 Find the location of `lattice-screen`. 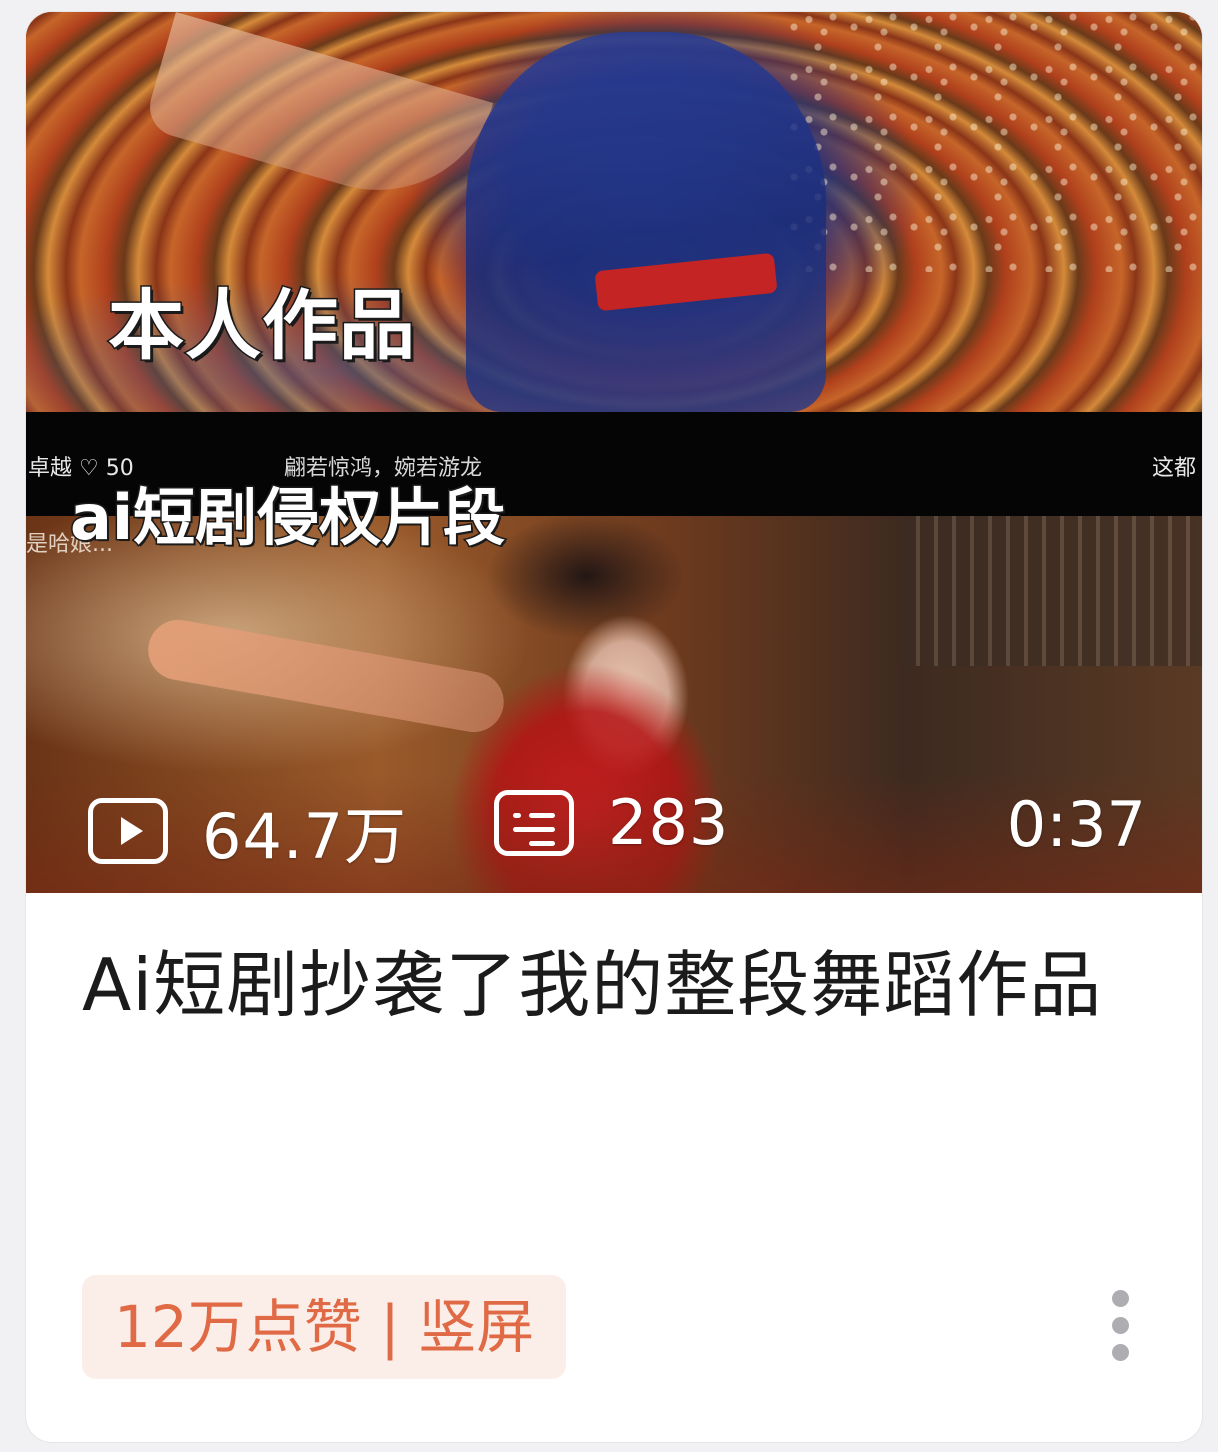

lattice-screen is located at coordinates (1052, 591).